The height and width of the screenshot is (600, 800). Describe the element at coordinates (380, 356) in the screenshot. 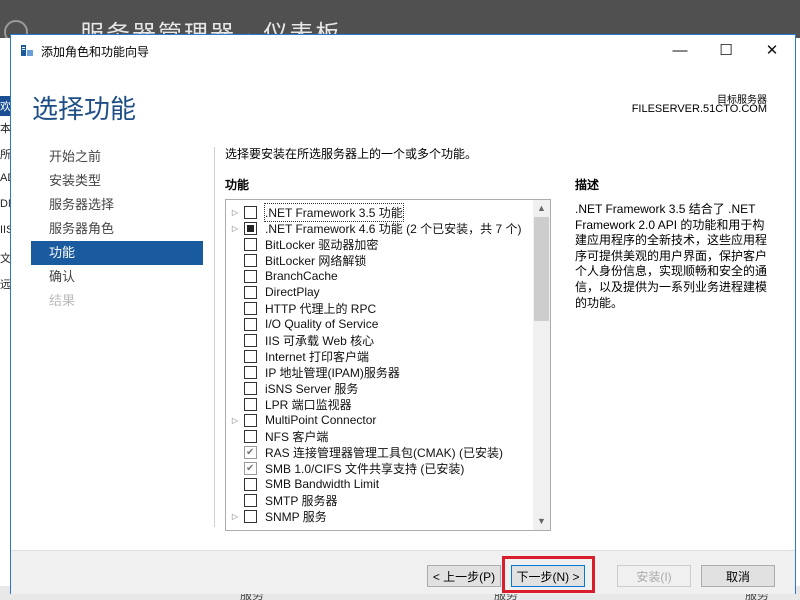

I see `feature-row: Internet 打印客户端` at that location.